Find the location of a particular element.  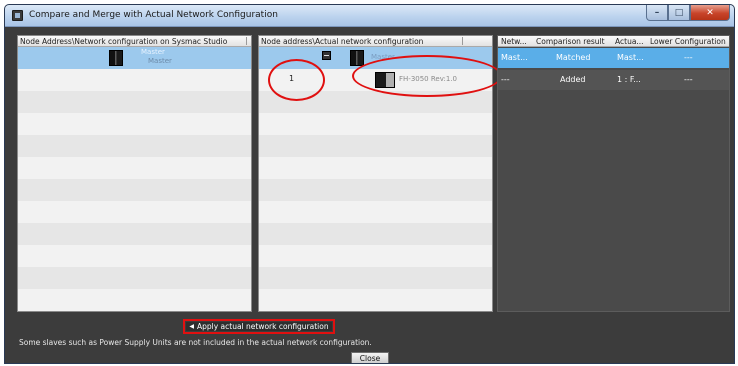

comparison-row: --- Added 1 : F... --- is located at coordinates (613, 80).